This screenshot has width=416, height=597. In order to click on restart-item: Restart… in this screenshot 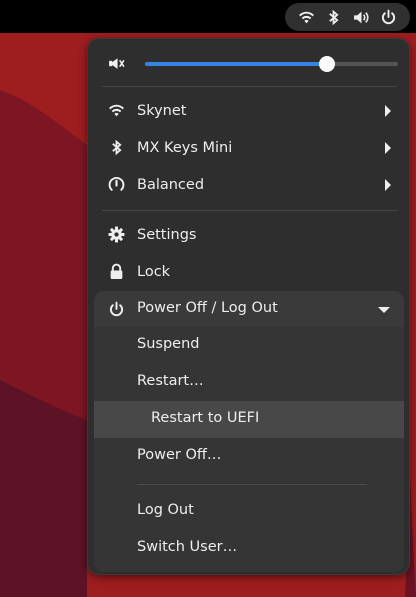, I will do `click(249, 382)`.